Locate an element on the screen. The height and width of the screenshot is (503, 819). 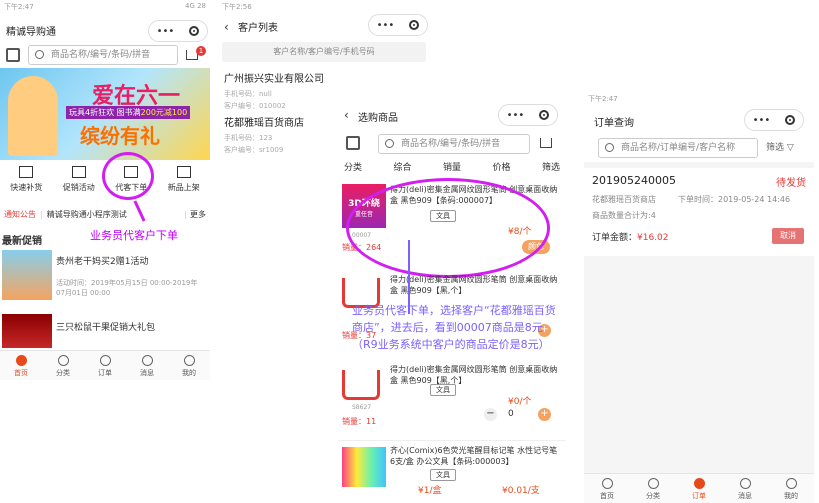
promo-image is located at coordinates (27, 275).